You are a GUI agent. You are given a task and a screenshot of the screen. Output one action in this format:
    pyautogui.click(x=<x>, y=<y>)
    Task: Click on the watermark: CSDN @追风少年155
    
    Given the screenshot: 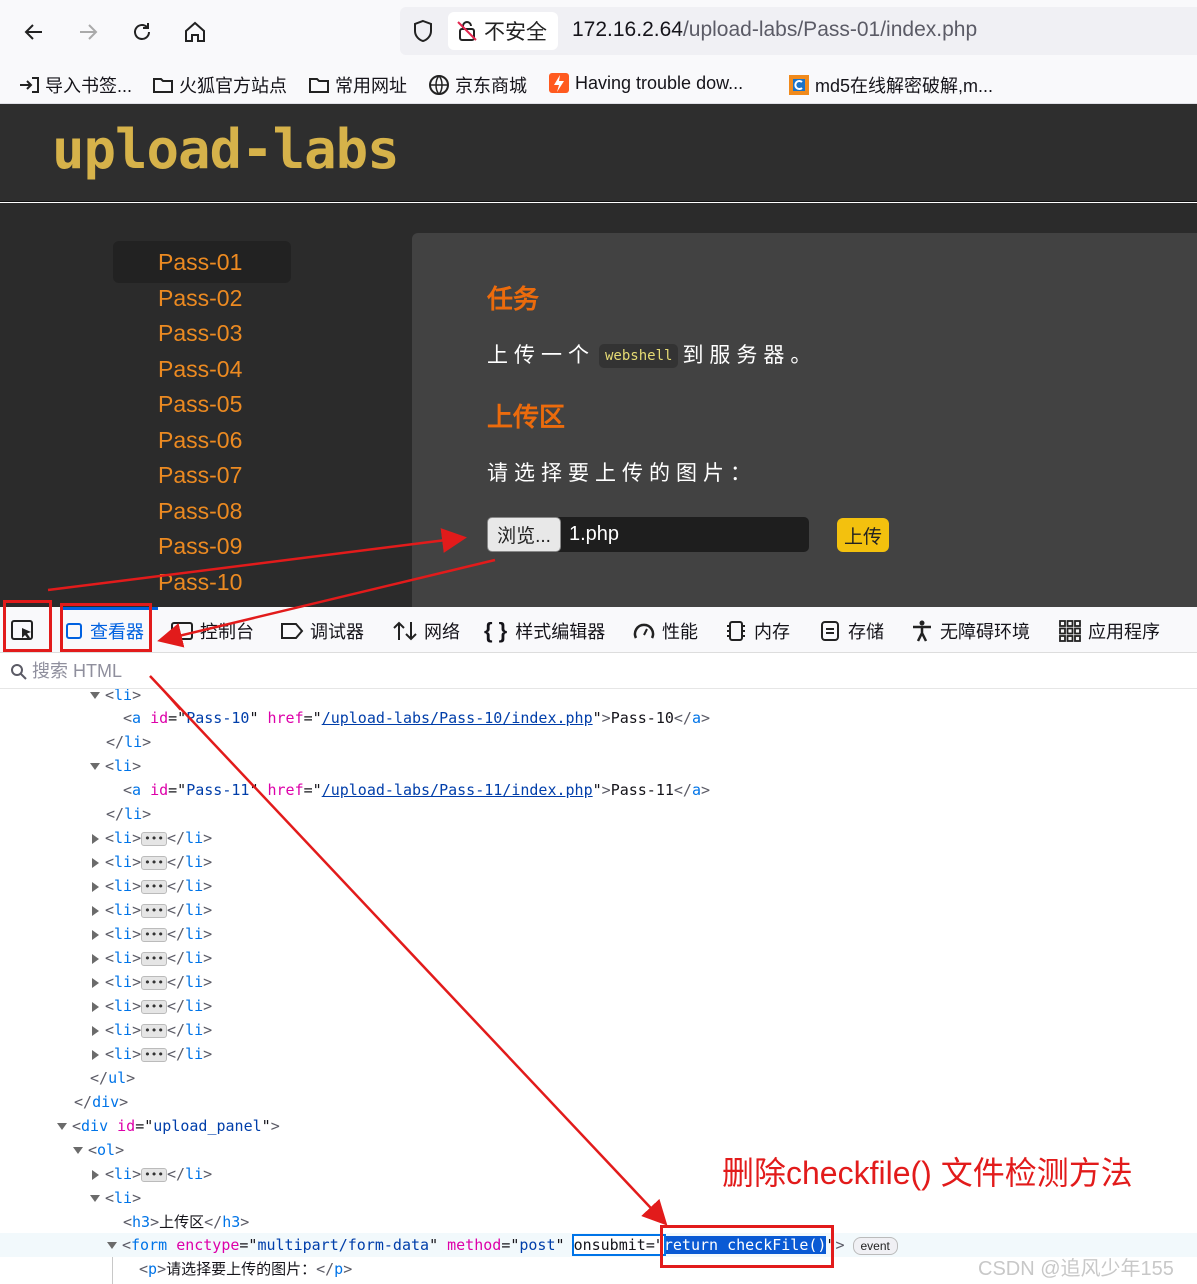 What is the action you would take?
    pyautogui.click(x=1076, y=1269)
    